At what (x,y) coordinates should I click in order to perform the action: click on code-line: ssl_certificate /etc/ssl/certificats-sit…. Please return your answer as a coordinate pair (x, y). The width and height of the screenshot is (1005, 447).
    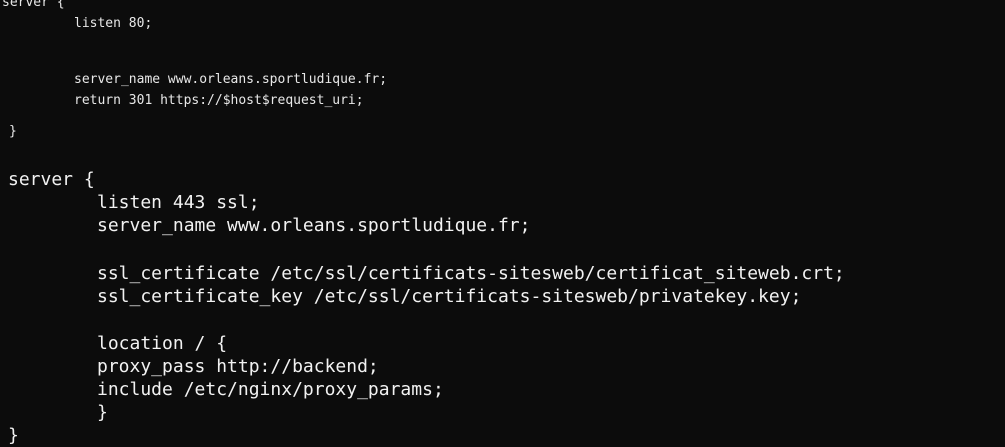
    Looking at the image, I should click on (471, 273).